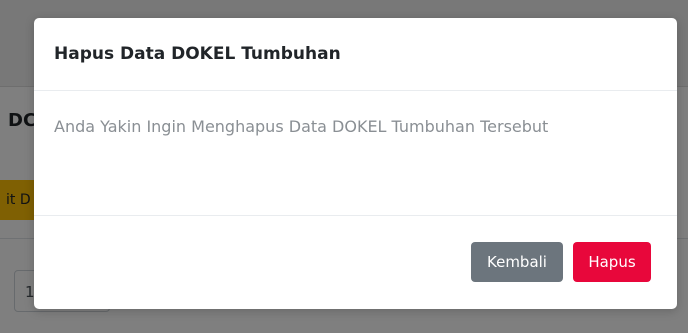 The width and height of the screenshot is (688, 333). What do you see at coordinates (517, 262) in the screenshot?
I see `back-button: Kembali` at bounding box center [517, 262].